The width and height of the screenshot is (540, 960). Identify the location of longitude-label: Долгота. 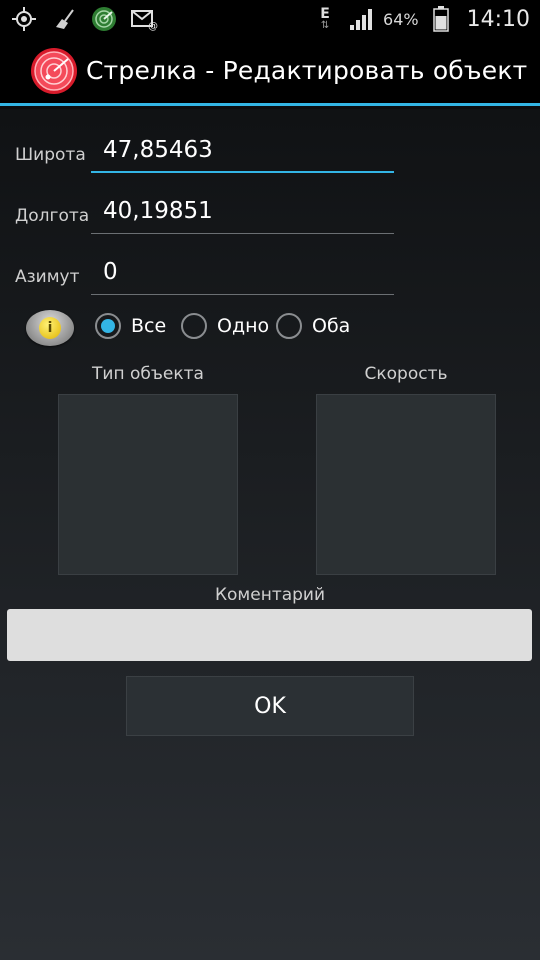
(52, 216).